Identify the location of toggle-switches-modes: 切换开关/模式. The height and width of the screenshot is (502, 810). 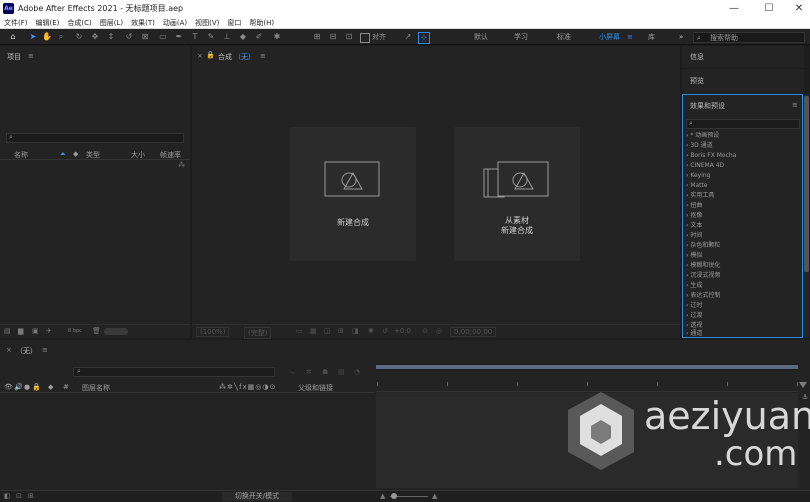
(257, 496).